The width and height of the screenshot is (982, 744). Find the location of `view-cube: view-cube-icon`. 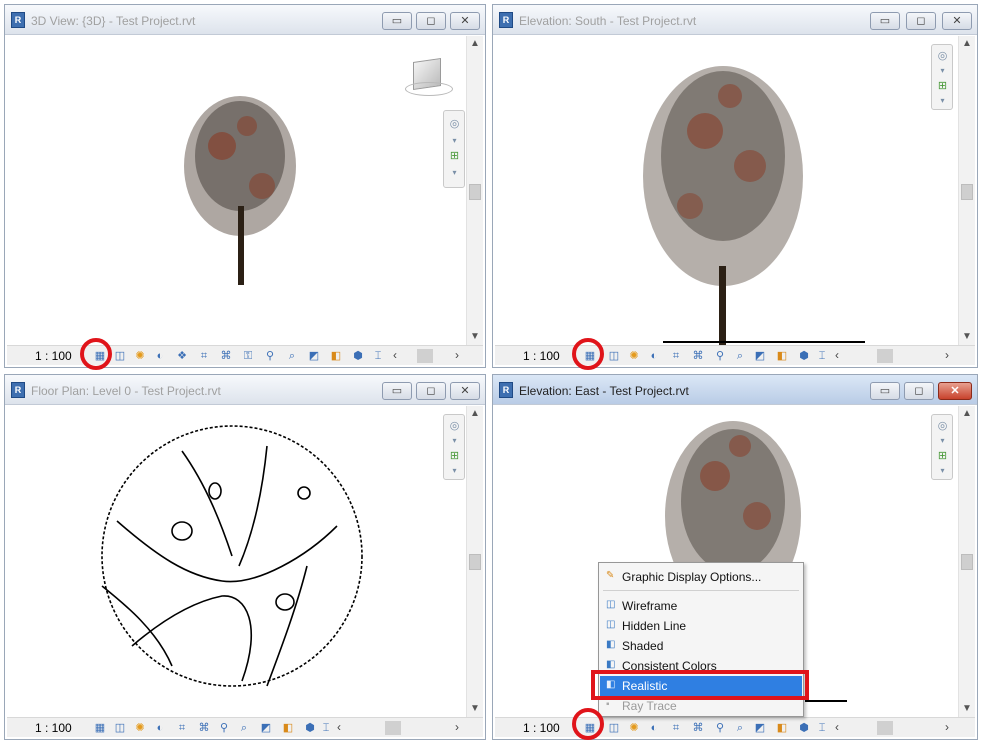

view-cube: view-cube-icon is located at coordinates (429, 78).